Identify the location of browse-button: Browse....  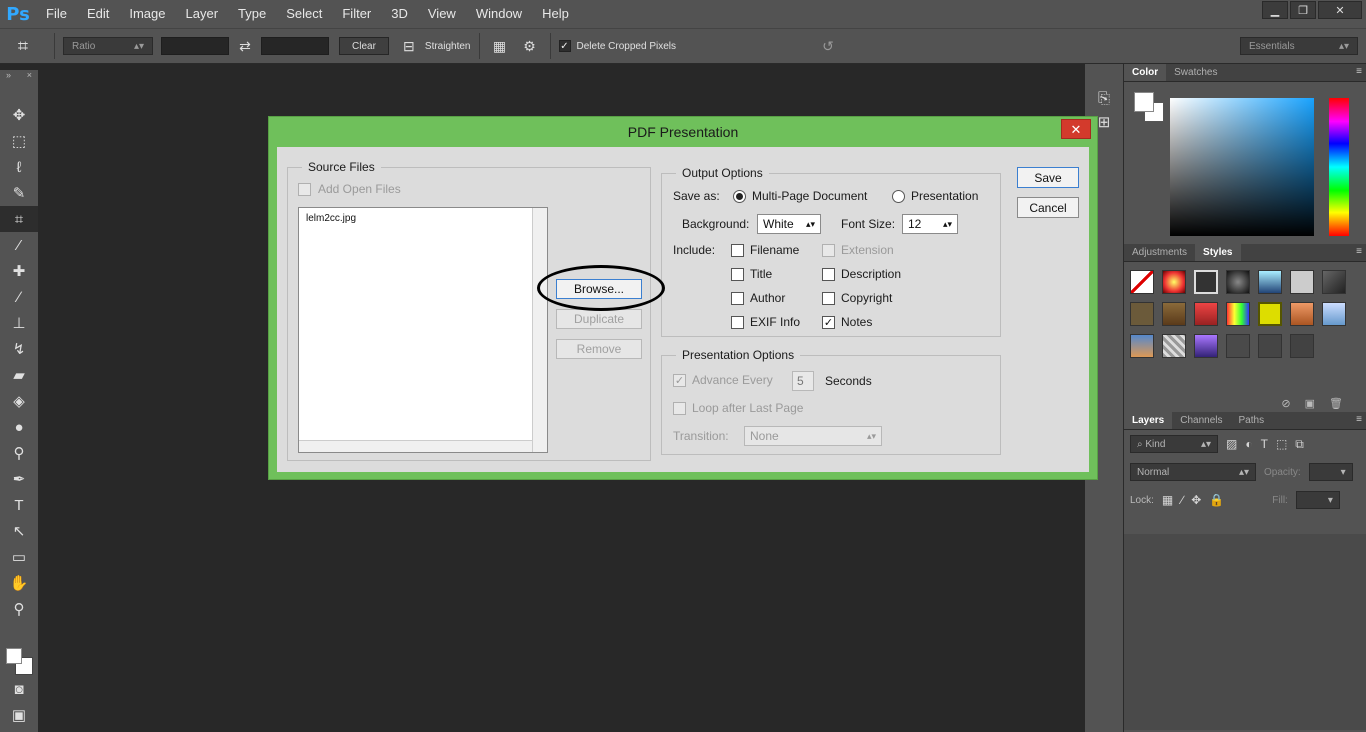
(599, 289).